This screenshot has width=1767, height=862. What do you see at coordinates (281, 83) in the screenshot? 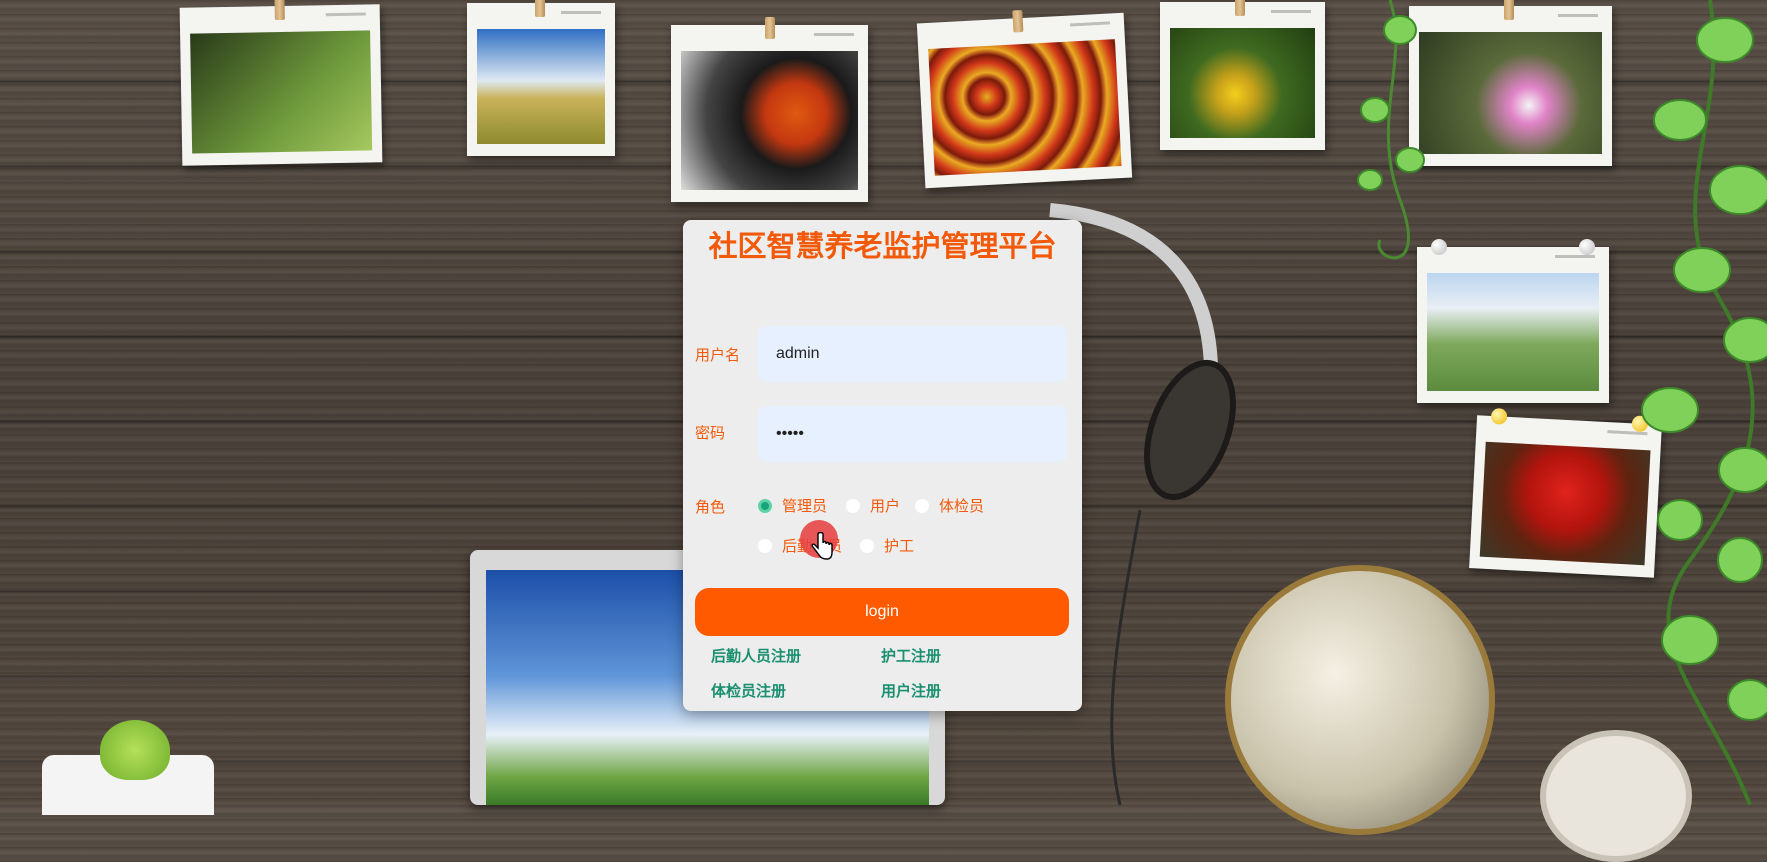
I see `photo-glasses` at bounding box center [281, 83].